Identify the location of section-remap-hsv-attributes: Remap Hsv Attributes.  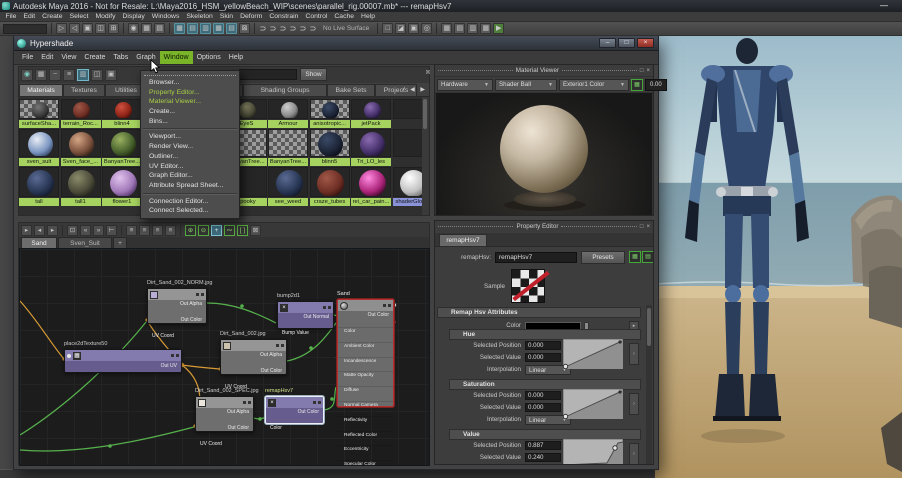
(539, 312).